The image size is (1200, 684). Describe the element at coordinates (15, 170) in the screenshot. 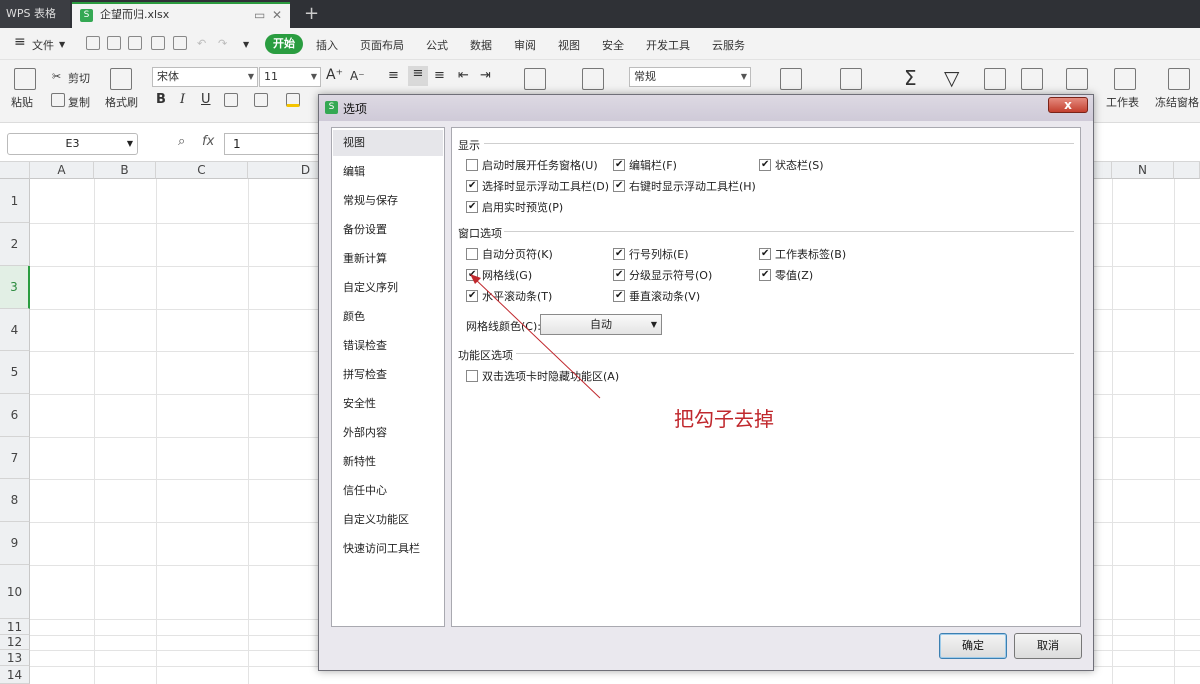

I see `select-all-corner` at that location.